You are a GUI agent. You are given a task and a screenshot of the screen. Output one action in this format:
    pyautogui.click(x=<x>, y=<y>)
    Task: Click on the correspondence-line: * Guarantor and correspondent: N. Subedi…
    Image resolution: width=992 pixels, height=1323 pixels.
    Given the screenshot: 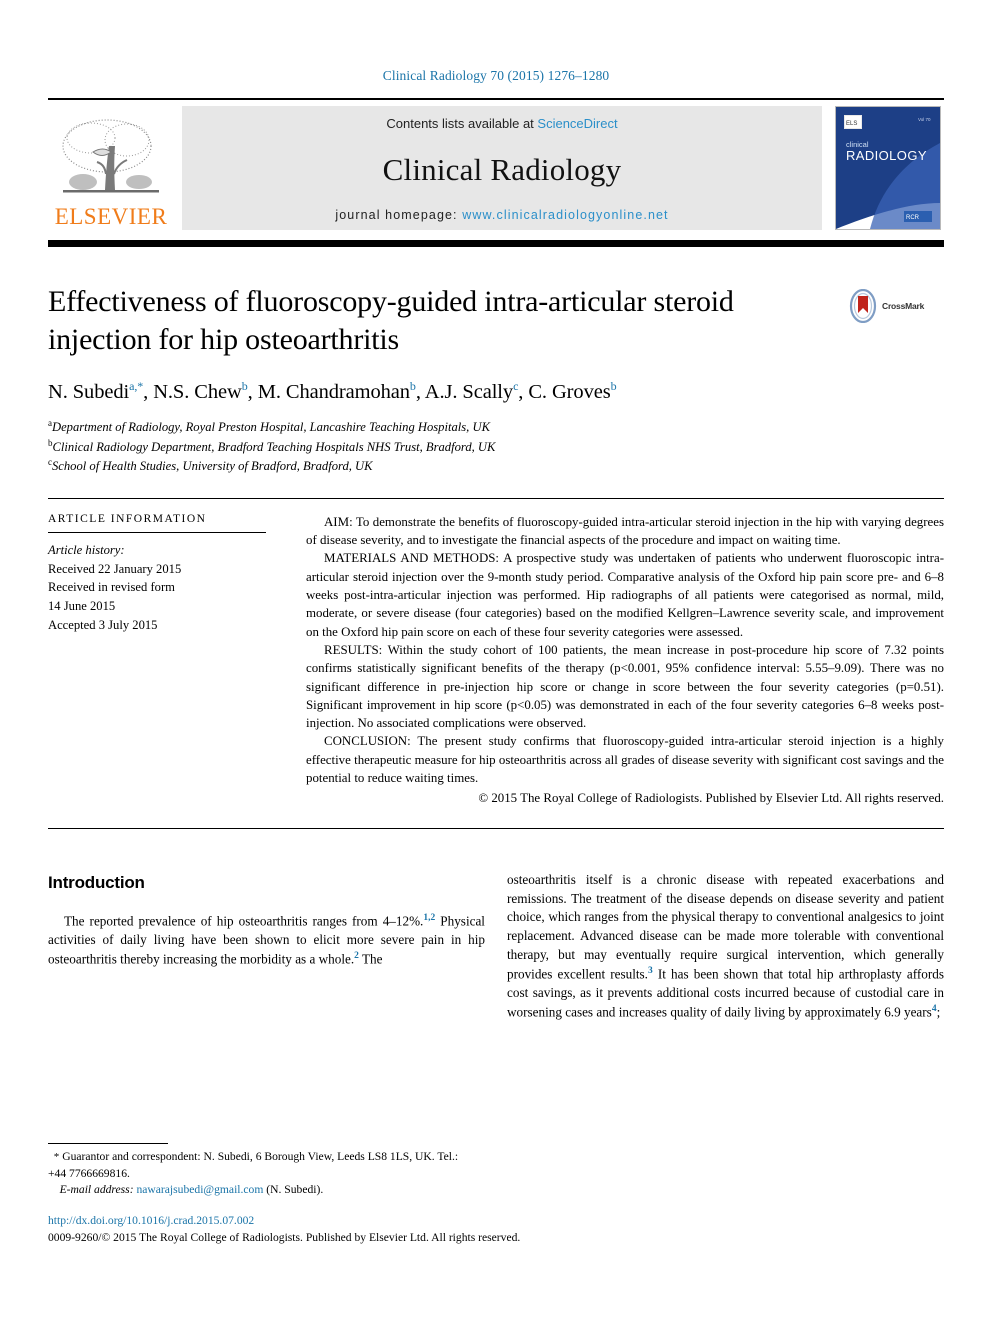 What is the action you would take?
    pyautogui.click(x=263, y=1165)
    